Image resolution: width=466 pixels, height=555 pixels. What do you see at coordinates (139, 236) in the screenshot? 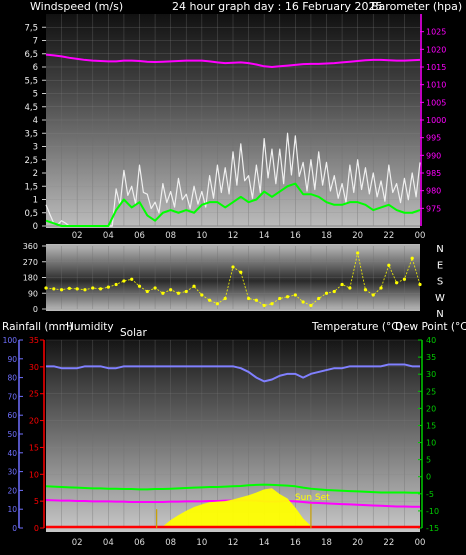
I see `wind-x-tick: 06` at bounding box center [139, 236].